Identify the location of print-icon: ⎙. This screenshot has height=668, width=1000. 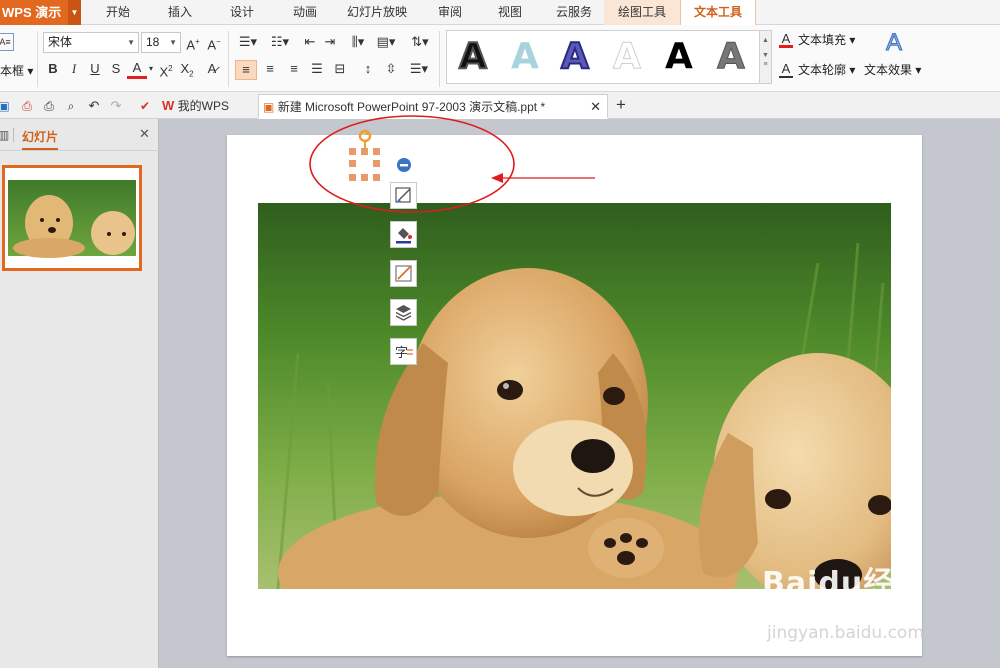
(49, 106).